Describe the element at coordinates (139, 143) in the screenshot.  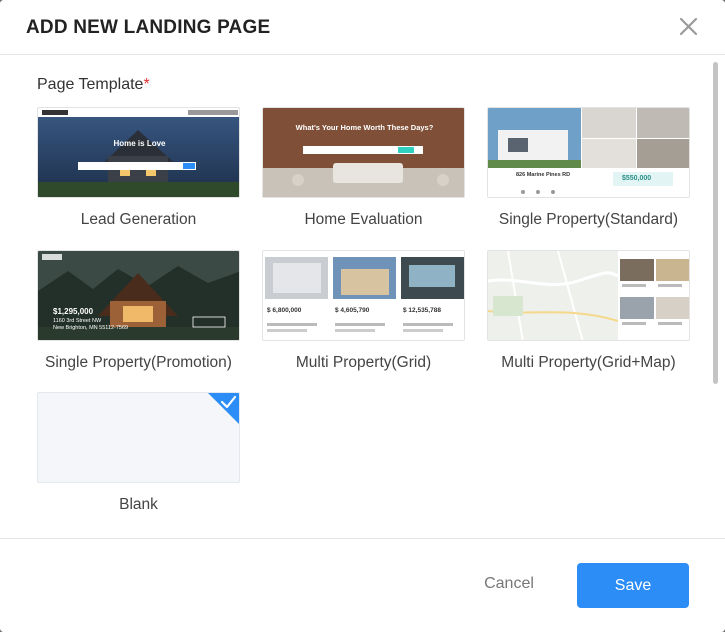
I see `preview-headline: Home is Love` at that location.